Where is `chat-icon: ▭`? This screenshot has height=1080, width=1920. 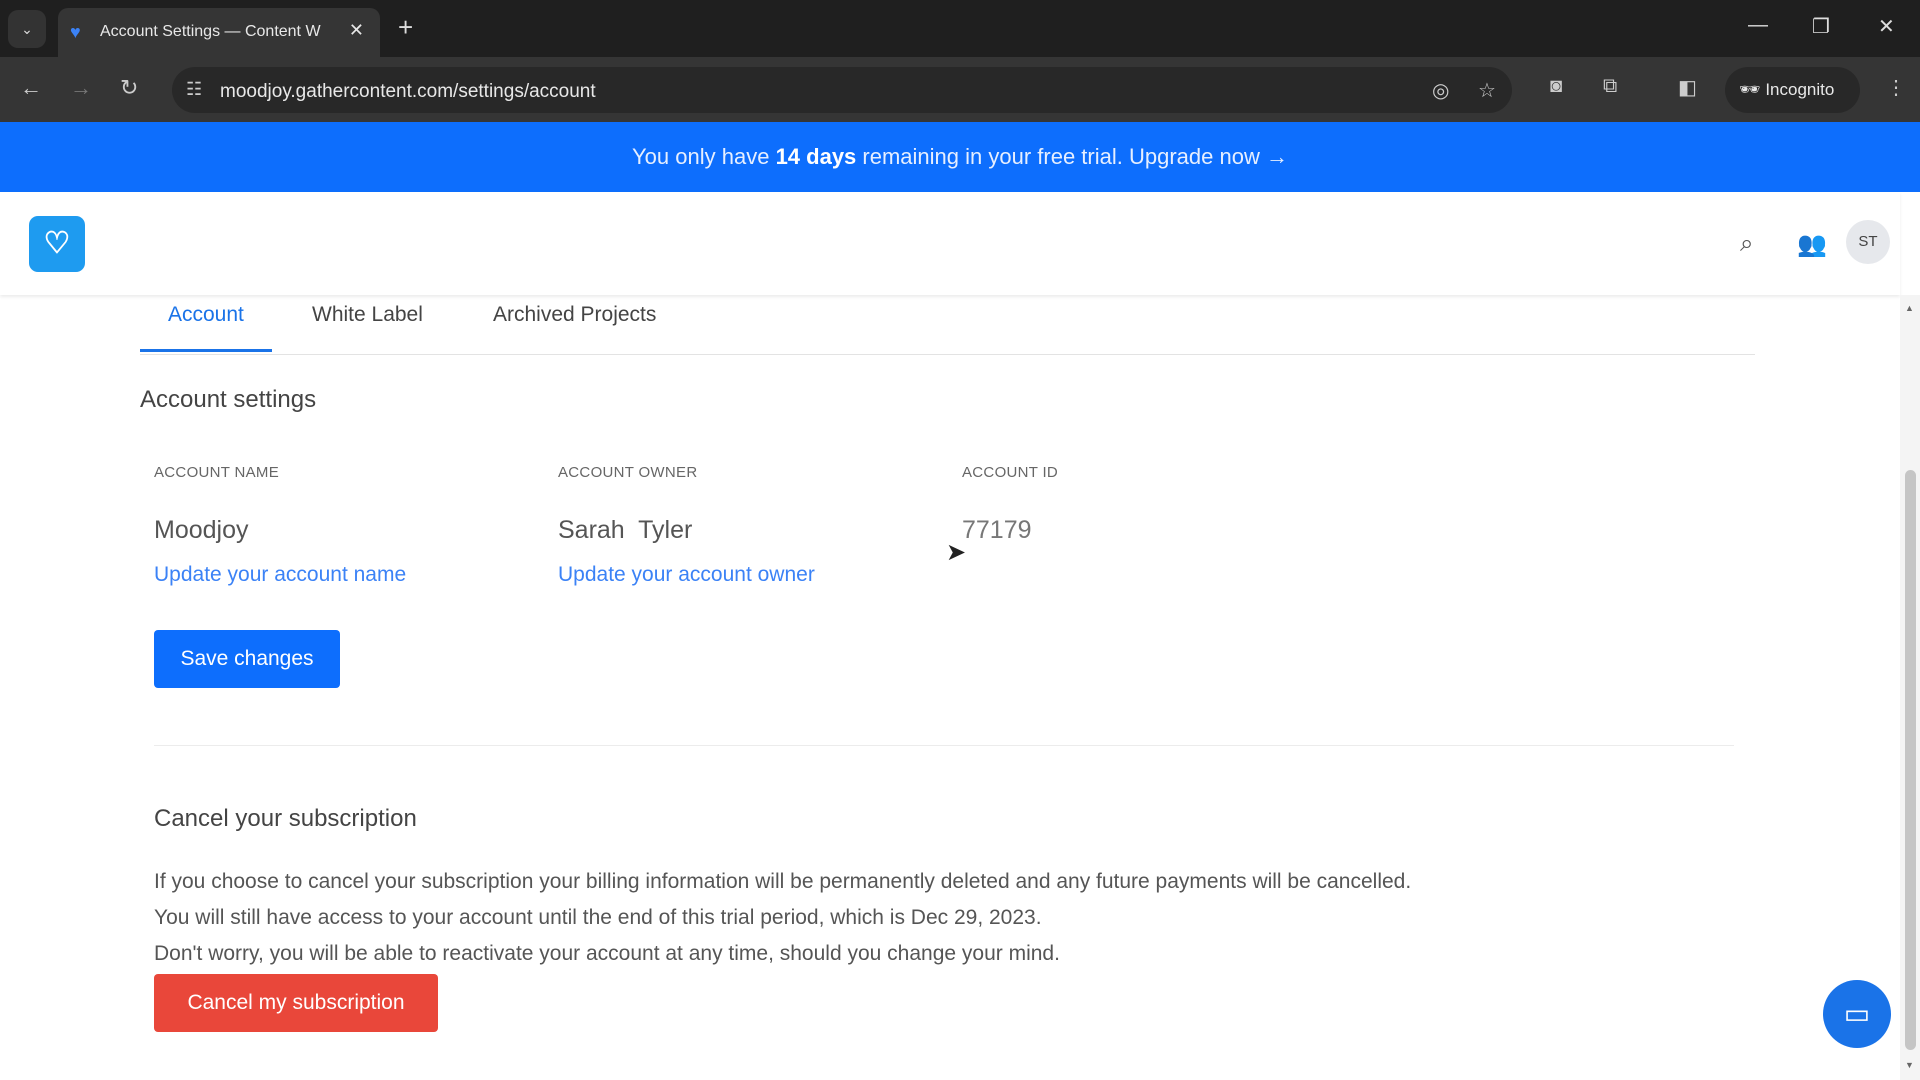
chat-icon: ▭ is located at coordinates (1857, 1013).